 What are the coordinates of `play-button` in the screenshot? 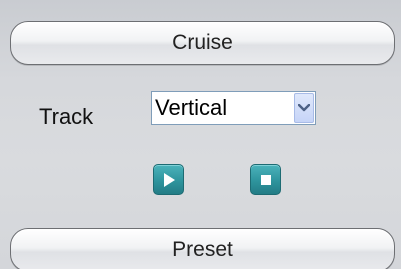 It's located at (168, 179).